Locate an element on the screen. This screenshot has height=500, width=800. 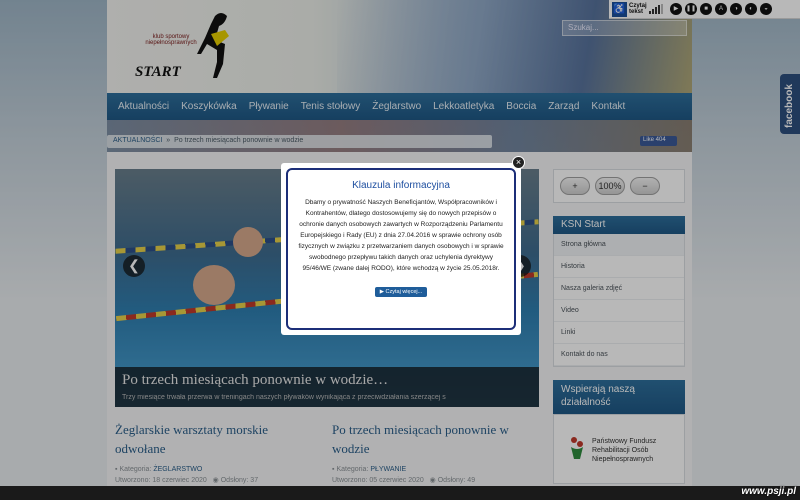
close-icon: × is located at coordinates (518, 162).